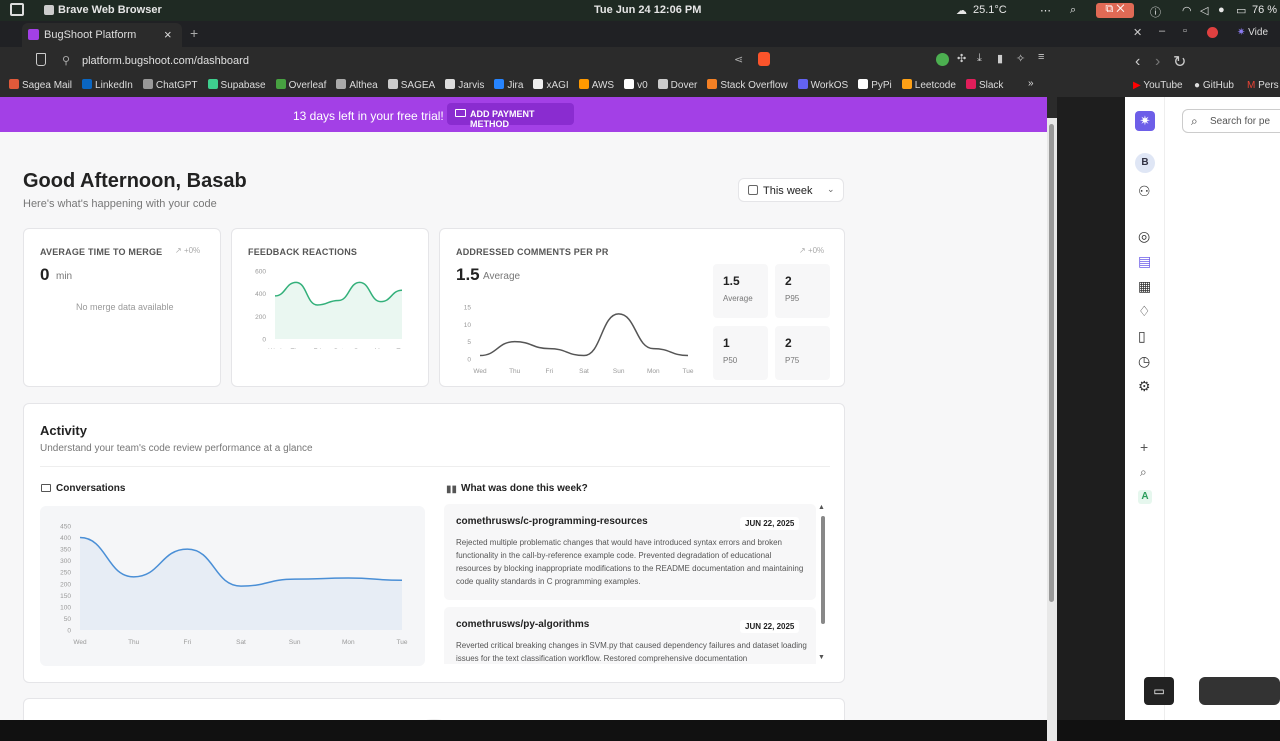  What do you see at coordinates (647, 10) in the screenshot?
I see `clock: Tue Jun 24 12:06 PM` at bounding box center [647, 10].